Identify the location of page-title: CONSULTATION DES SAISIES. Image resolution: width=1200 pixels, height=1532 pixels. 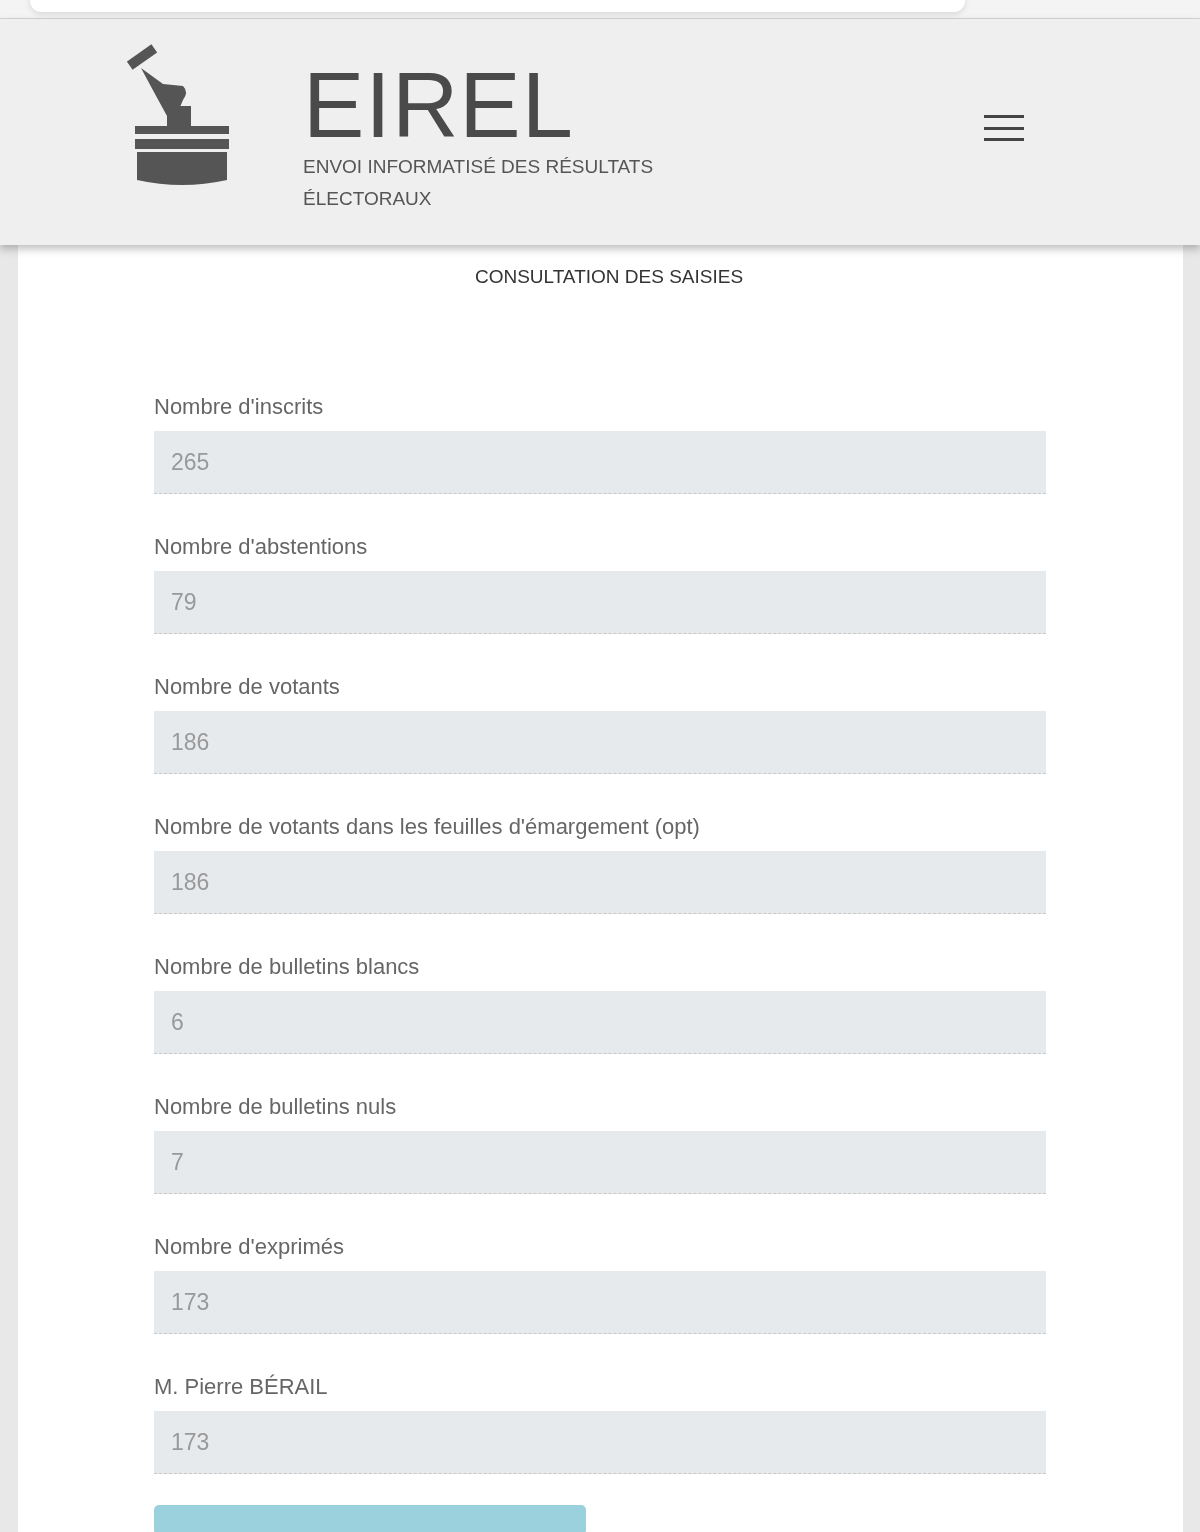
(609, 276).